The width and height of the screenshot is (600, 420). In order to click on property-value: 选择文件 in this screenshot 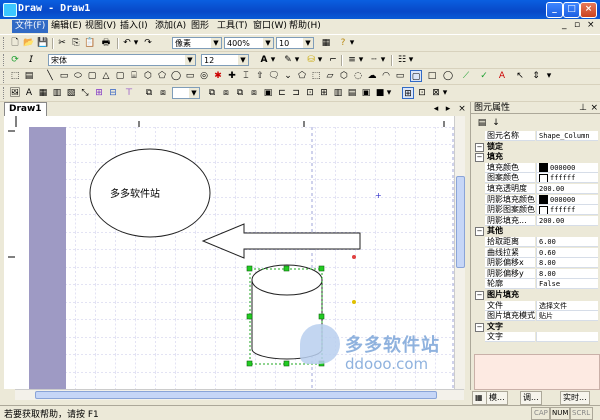, I will do `click(567, 305)`.